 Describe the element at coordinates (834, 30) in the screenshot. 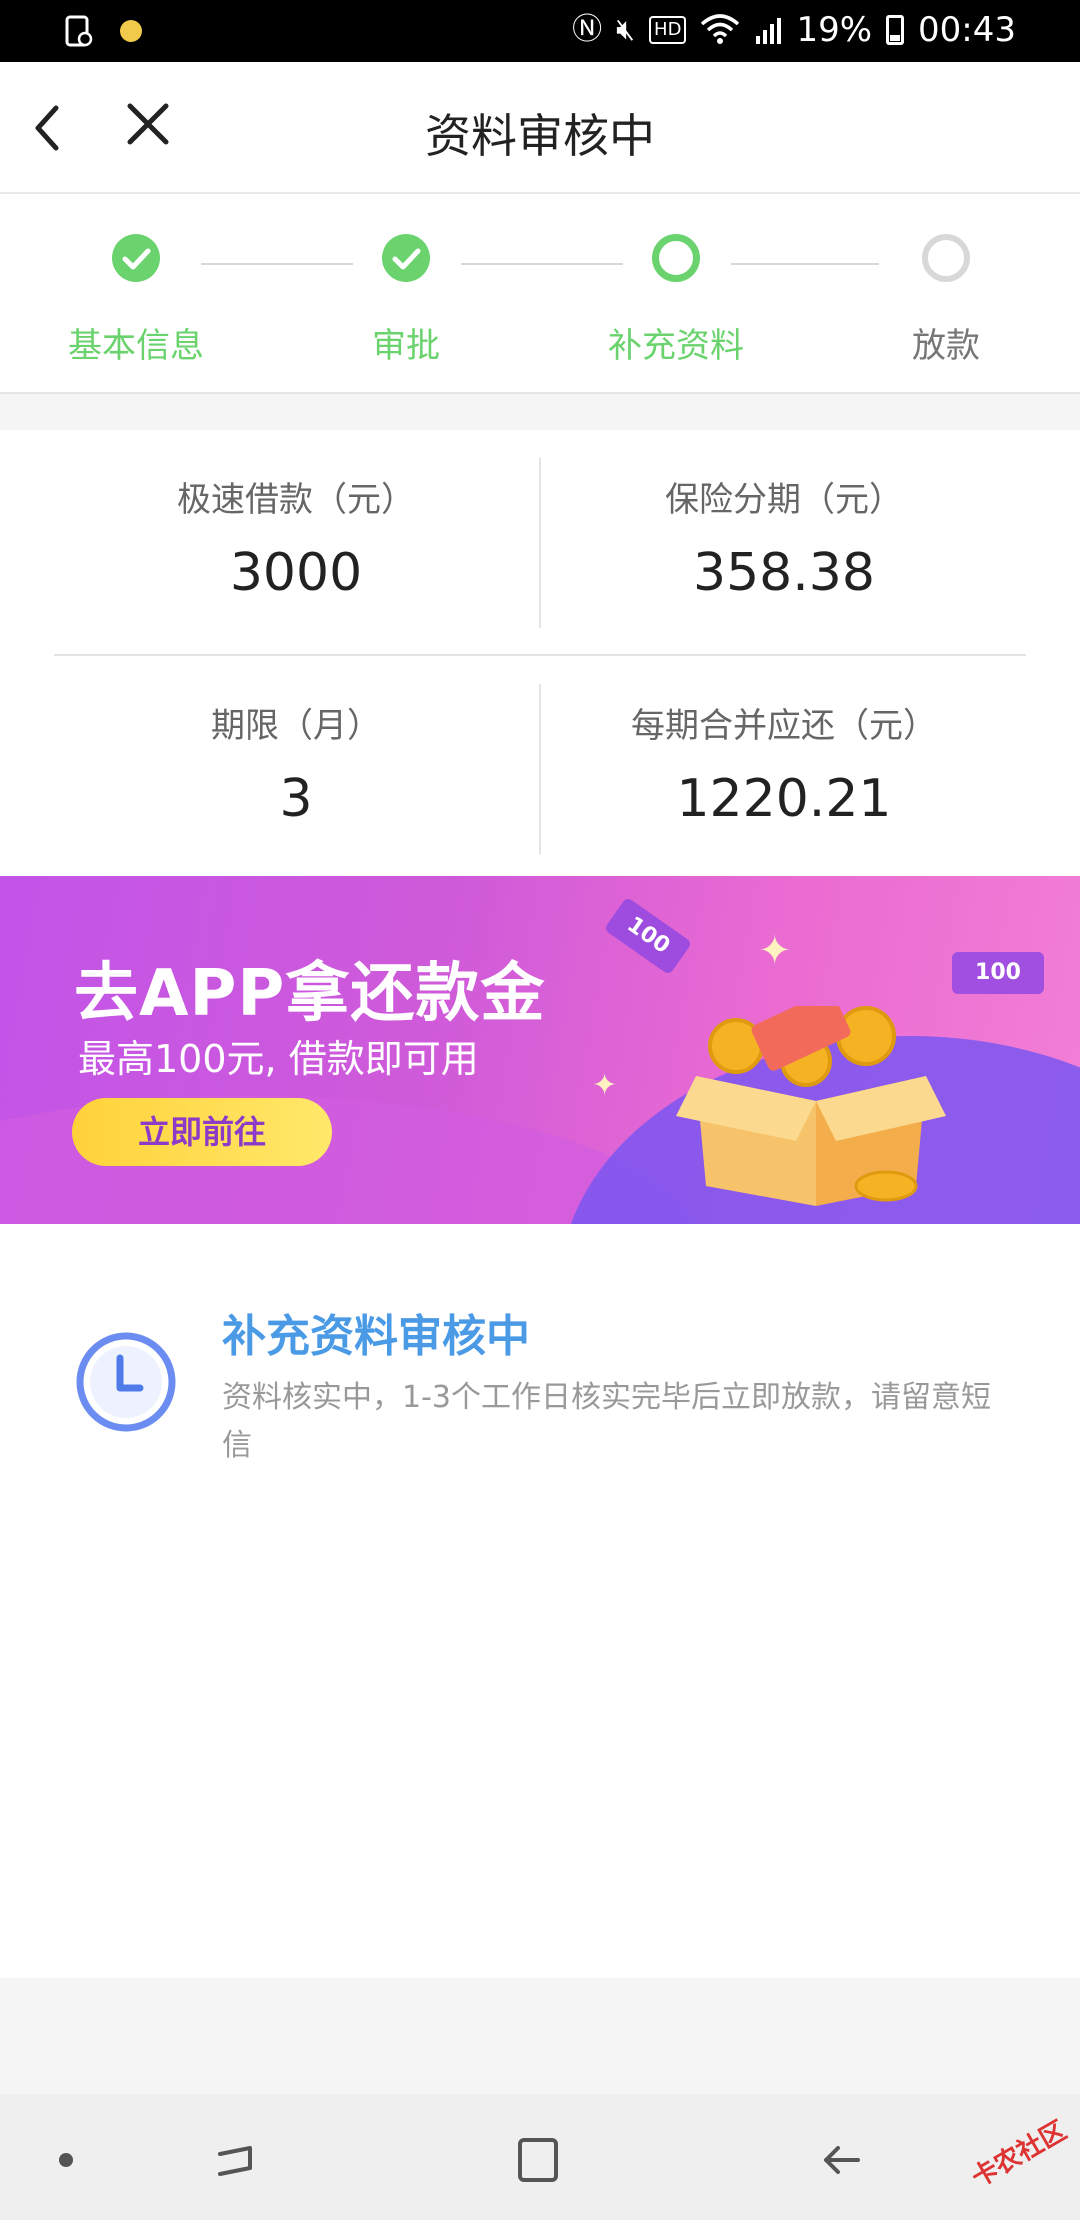

I see `battery-percent: 19%` at that location.